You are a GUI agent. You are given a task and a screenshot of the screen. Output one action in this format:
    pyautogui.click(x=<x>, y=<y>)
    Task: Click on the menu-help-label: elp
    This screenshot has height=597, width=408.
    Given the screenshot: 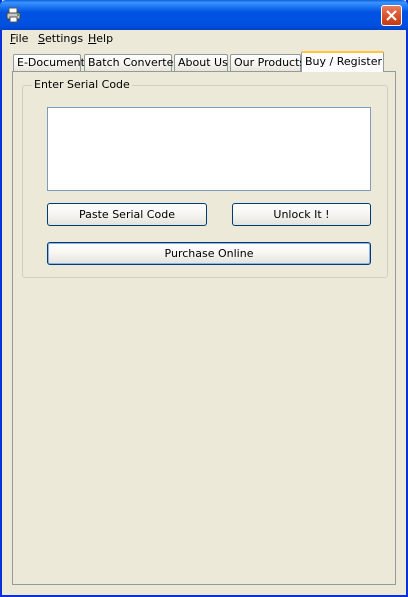 What is the action you would take?
    pyautogui.click(x=105, y=38)
    